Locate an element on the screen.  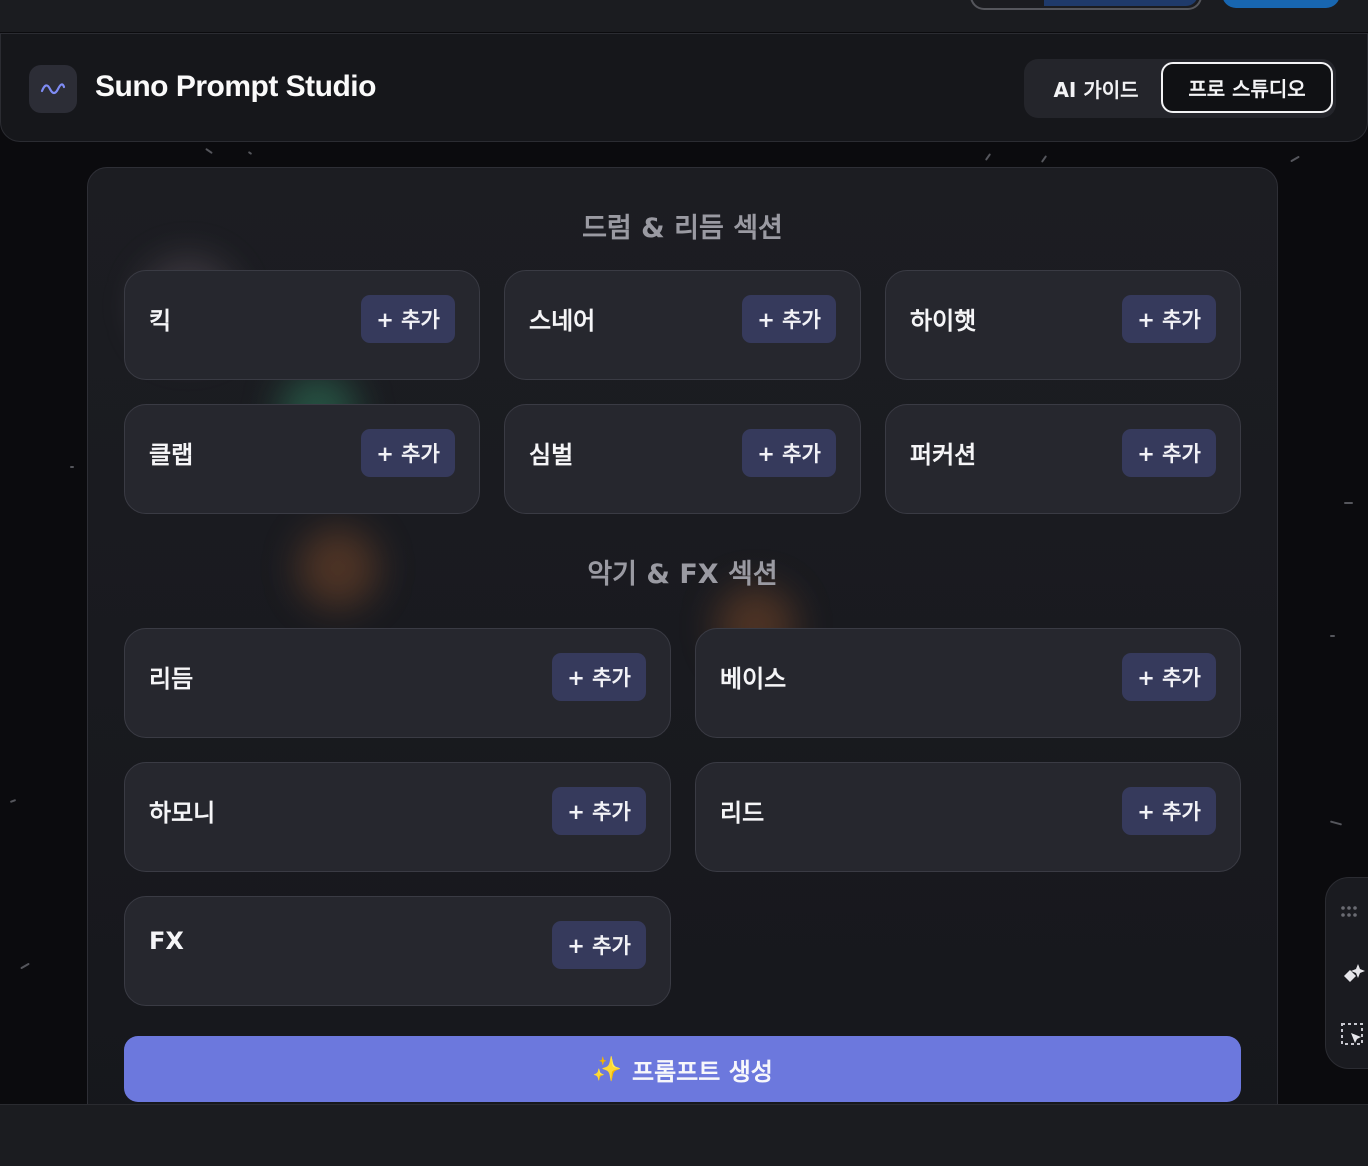
card-cymbal: 심벌 + 추가 is located at coordinates (682, 459).